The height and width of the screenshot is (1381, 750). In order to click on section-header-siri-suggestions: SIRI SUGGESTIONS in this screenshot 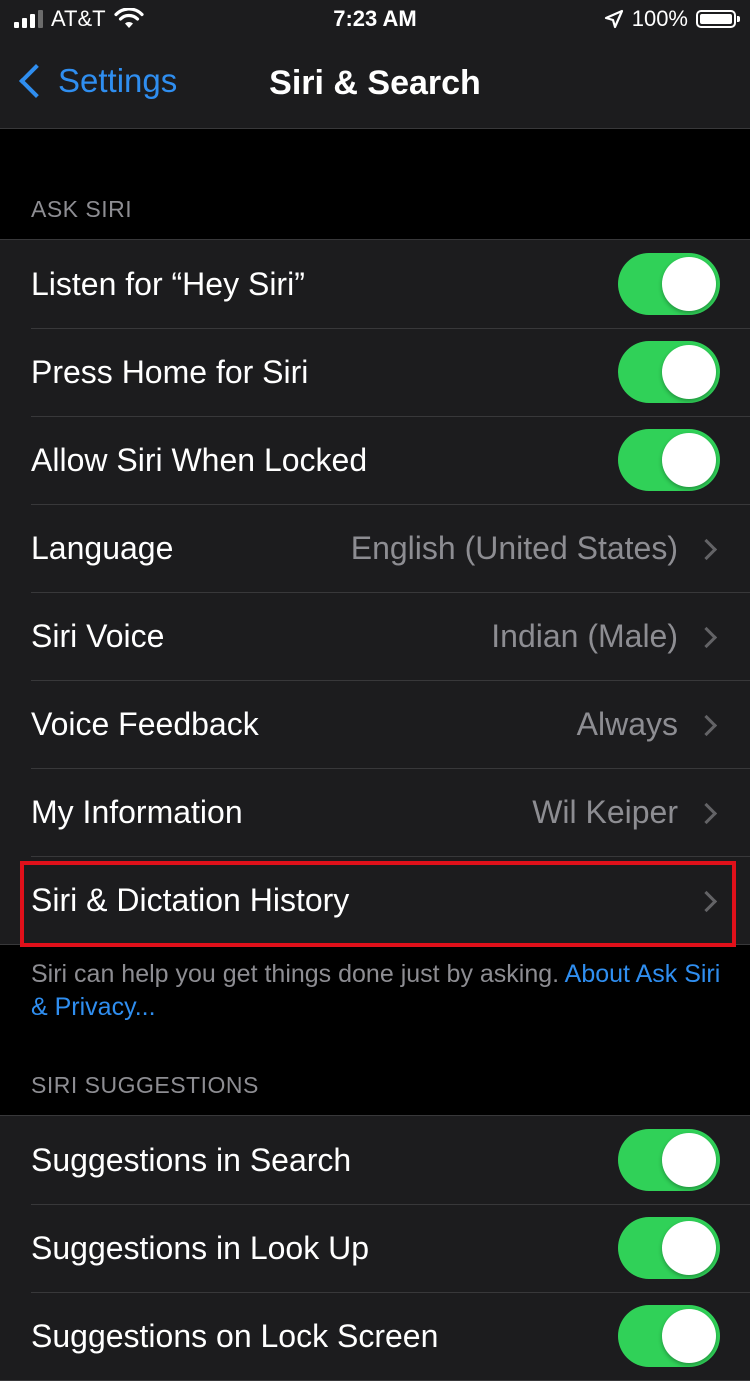, I will do `click(145, 1085)`.